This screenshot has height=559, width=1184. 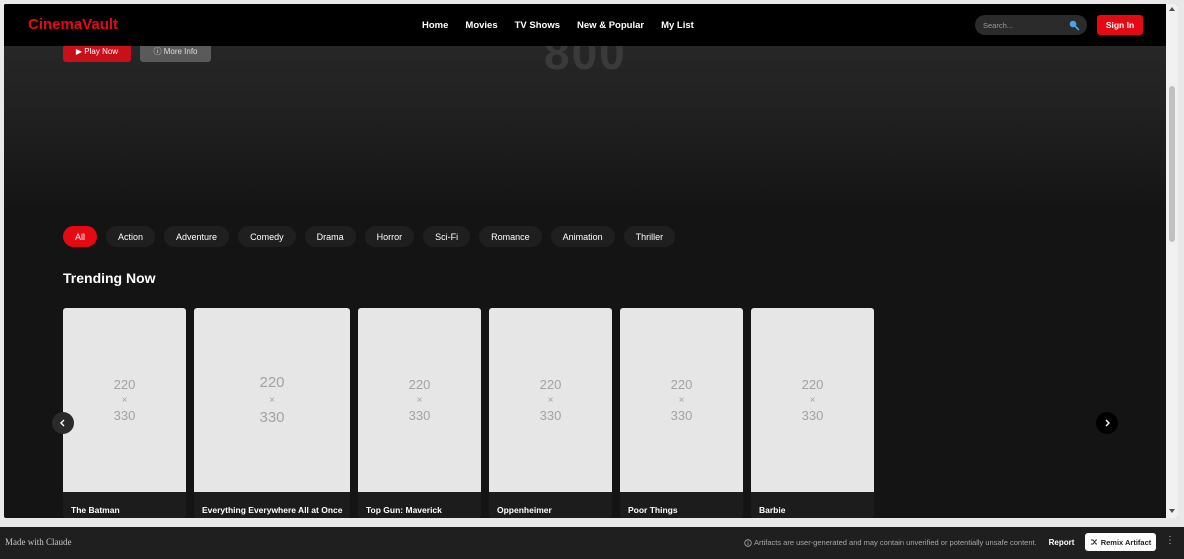 What do you see at coordinates (510, 236) in the screenshot?
I see `genre-chip-romance: Romance` at bounding box center [510, 236].